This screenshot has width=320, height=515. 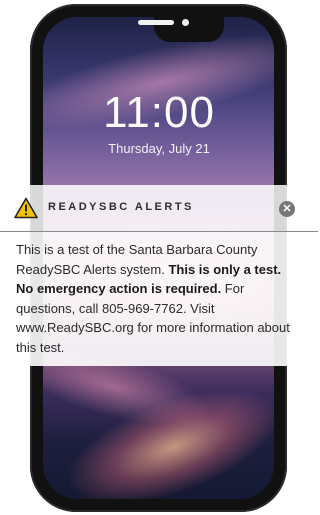 I want to click on phone-notch, so click(x=189, y=25).